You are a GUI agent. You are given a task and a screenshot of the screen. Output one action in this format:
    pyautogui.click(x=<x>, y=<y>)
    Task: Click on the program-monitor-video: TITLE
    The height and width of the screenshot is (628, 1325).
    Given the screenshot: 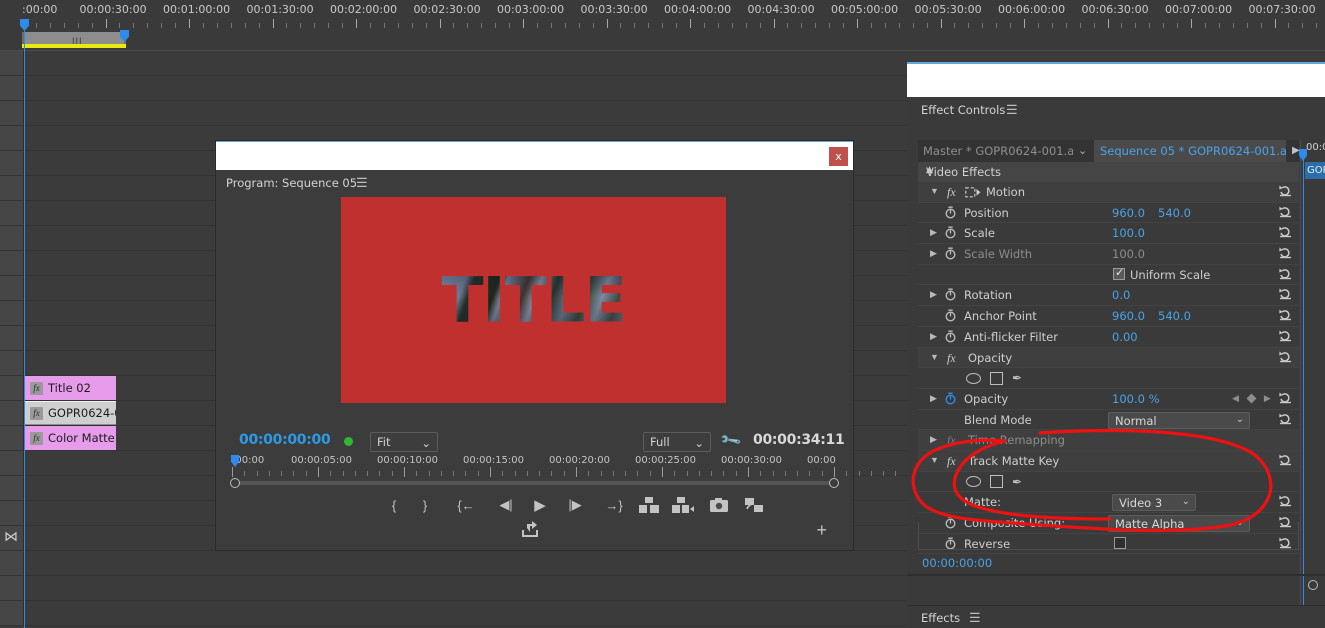 What is the action you would take?
    pyautogui.click(x=533, y=300)
    